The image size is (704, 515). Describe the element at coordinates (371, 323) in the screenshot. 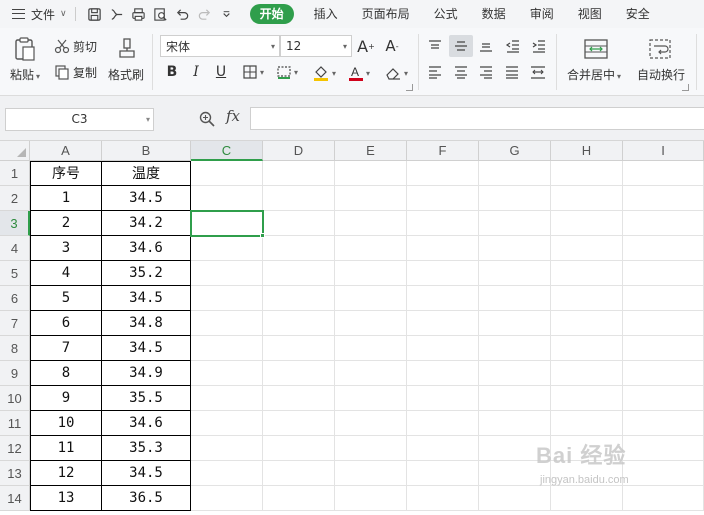

I see `cell-e7` at that location.